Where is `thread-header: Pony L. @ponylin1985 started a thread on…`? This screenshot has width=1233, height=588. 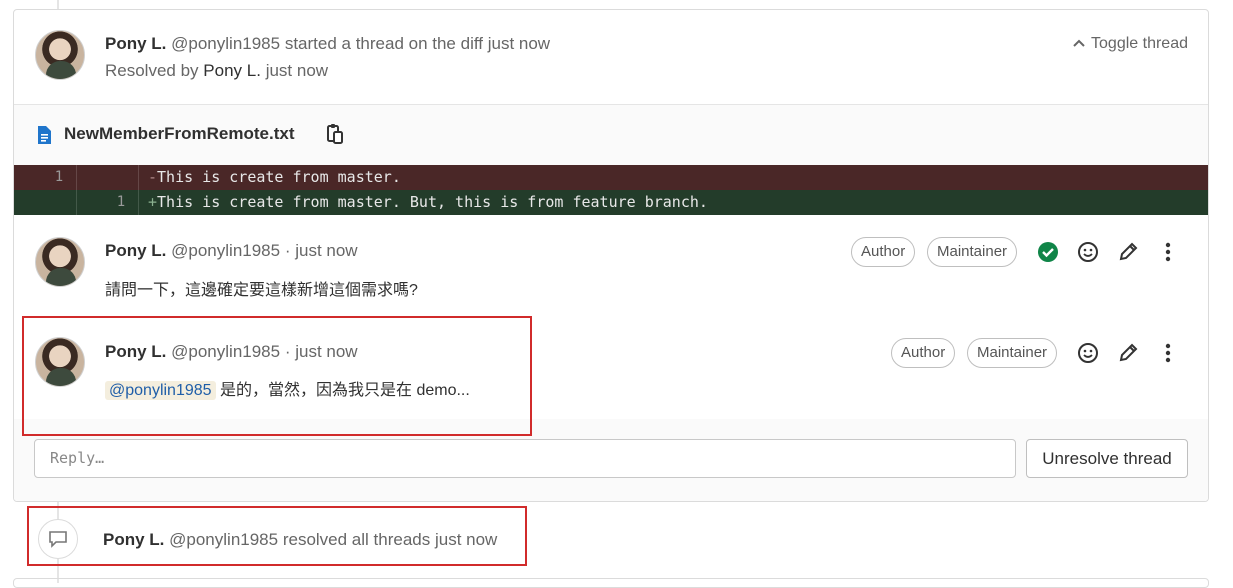 thread-header: Pony L. @ponylin1985 started a thread on… is located at coordinates (327, 44).